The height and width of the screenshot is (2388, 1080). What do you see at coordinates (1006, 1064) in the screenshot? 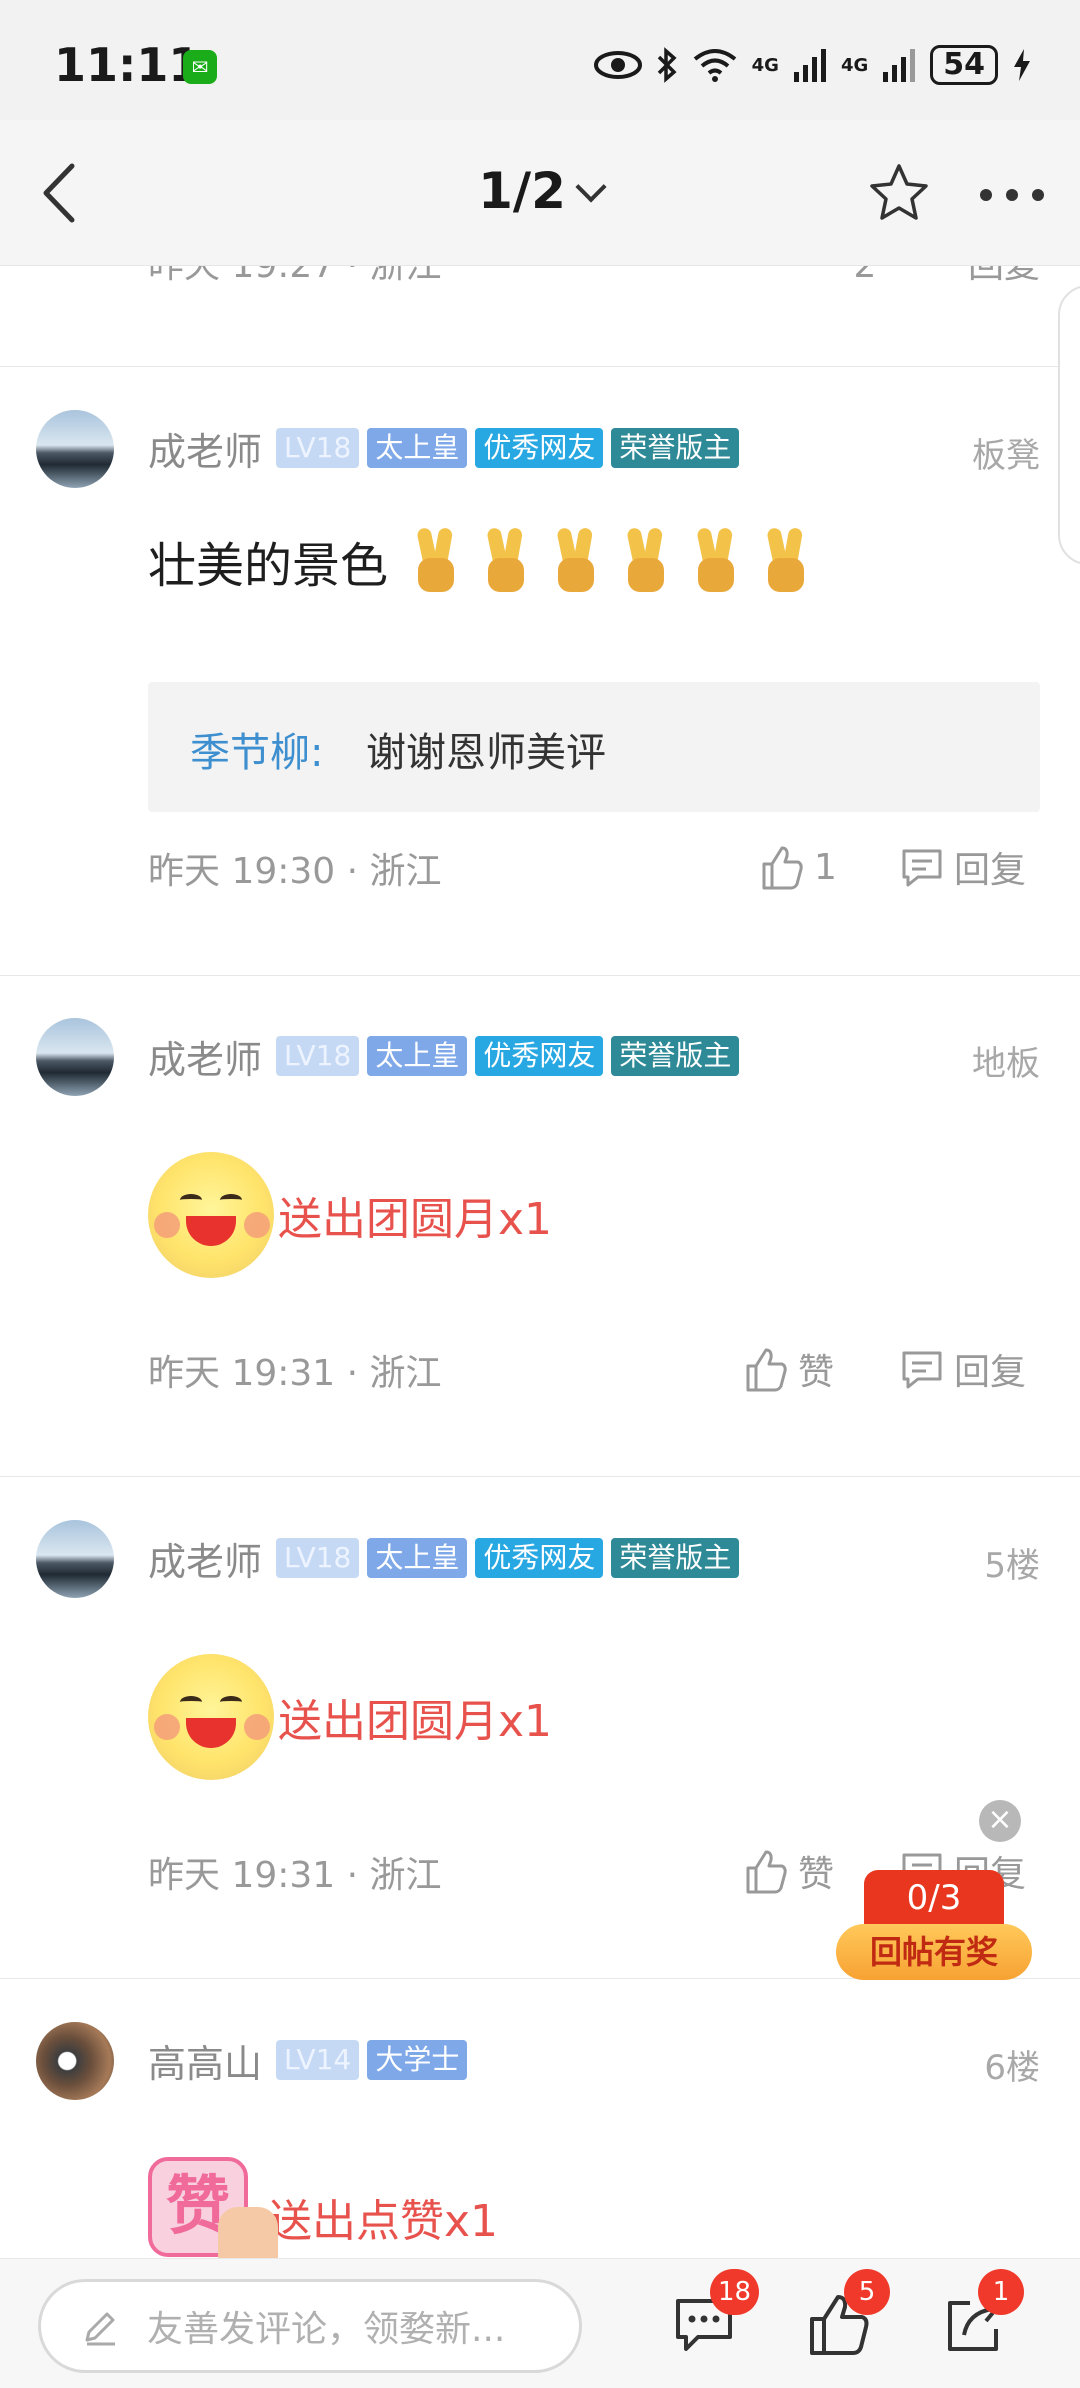
I see `floor-label: 地板` at bounding box center [1006, 1064].